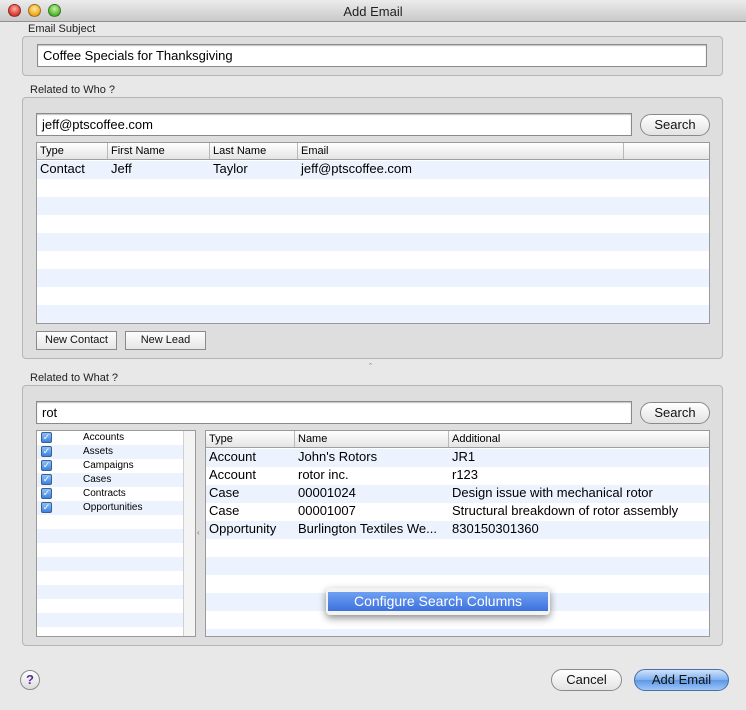 The height and width of the screenshot is (710, 746). Describe the element at coordinates (254, 151) in the screenshot. I see `who-col-last-name: Last Name` at that location.